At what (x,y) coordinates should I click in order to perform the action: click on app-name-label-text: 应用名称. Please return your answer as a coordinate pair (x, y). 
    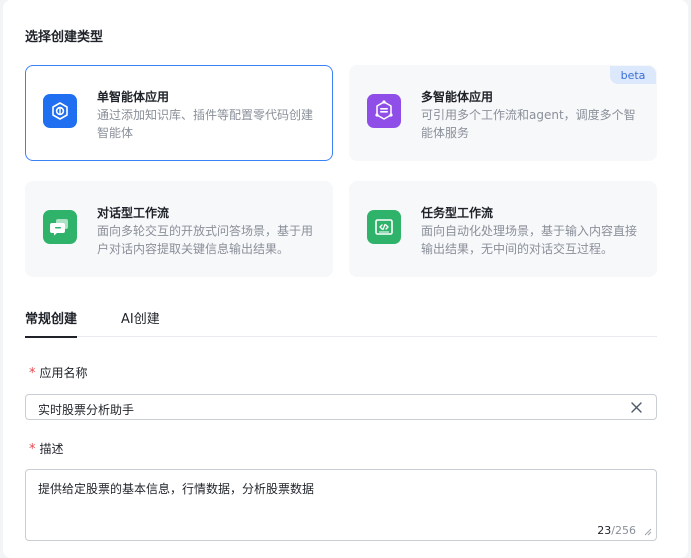
    Looking at the image, I should click on (63, 373).